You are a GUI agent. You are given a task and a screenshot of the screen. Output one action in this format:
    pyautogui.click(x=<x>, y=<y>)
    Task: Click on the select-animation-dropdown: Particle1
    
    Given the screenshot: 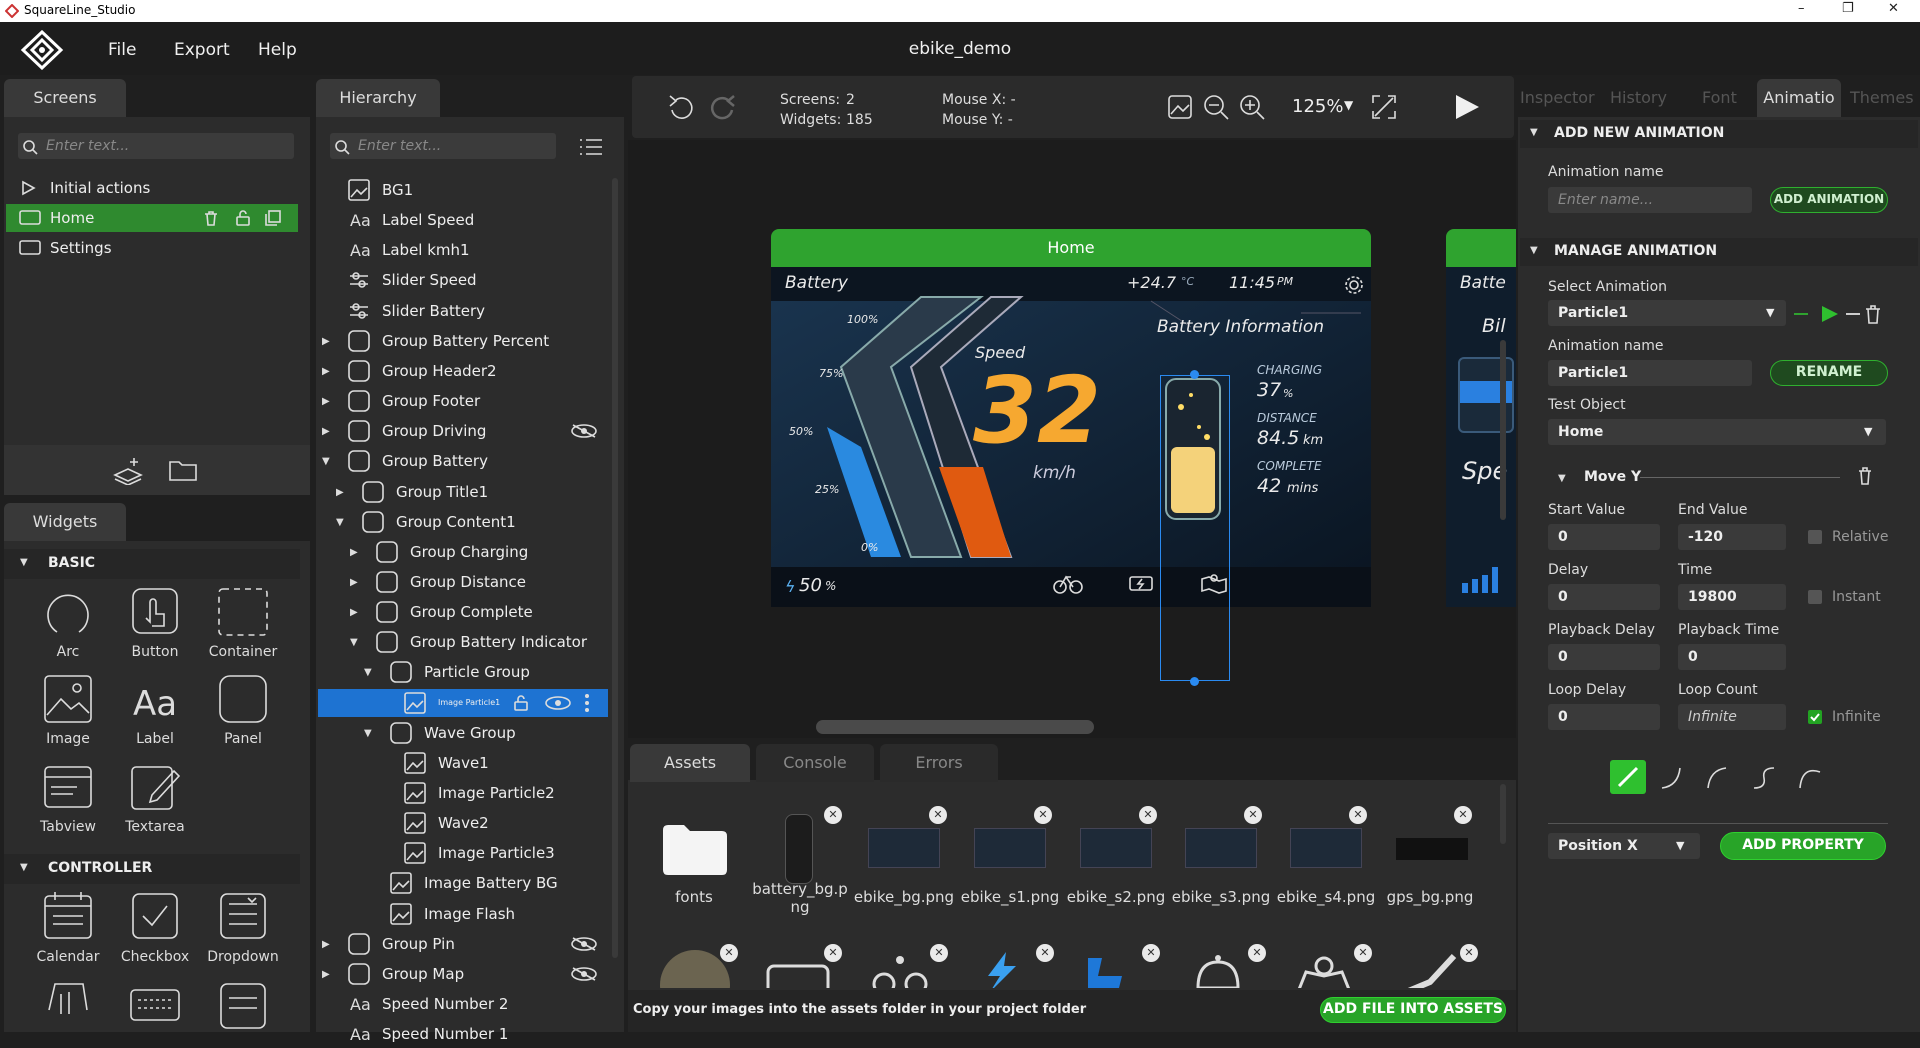 What is the action you would take?
    pyautogui.click(x=1667, y=313)
    